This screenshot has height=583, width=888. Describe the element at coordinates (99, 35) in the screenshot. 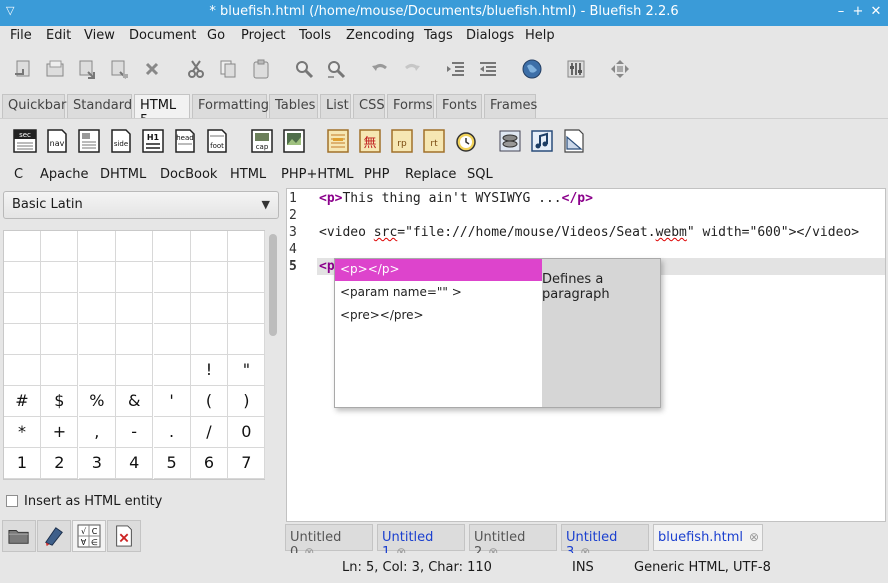

I see `menu-view: View` at that location.